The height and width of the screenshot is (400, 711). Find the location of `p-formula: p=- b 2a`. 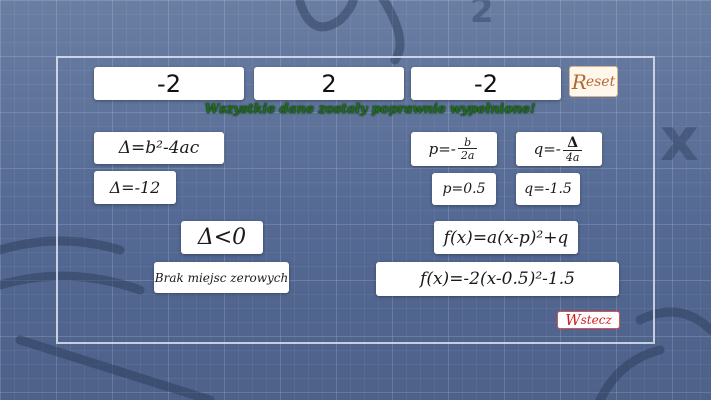

p-formula: p=- b 2a is located at coordinates (454, 149).